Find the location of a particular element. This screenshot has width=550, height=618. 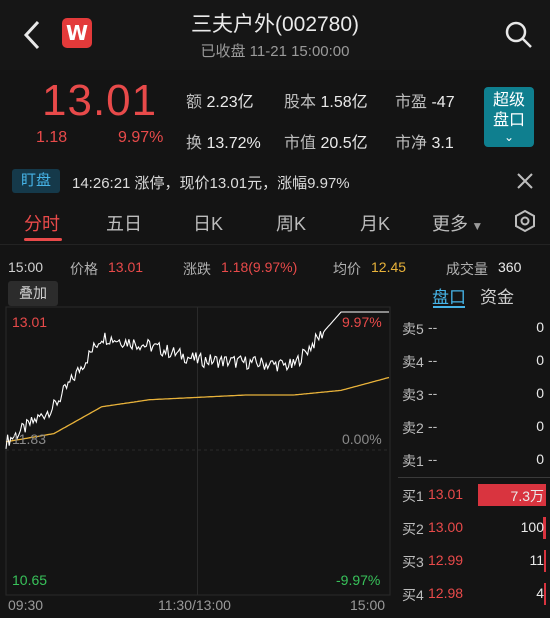

alert-tag: 盯盘 is located at coordinates (36, 181).